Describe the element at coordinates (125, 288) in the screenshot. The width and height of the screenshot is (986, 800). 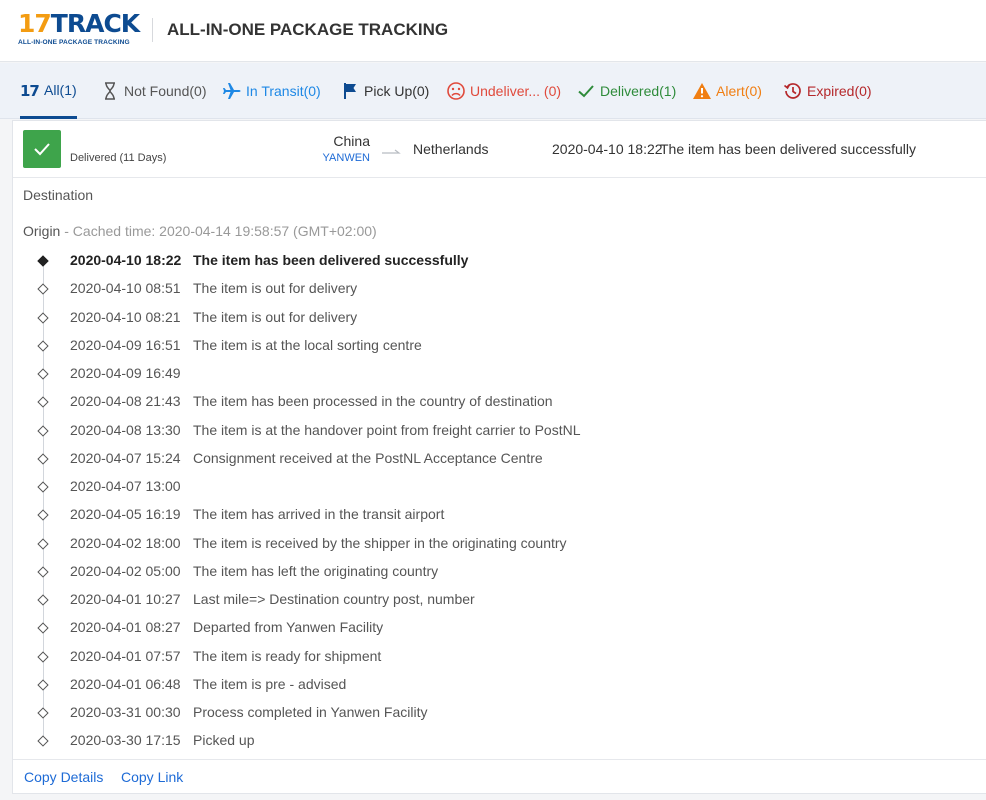
I see `event-time: 2020-04-10 08:51` at that location.